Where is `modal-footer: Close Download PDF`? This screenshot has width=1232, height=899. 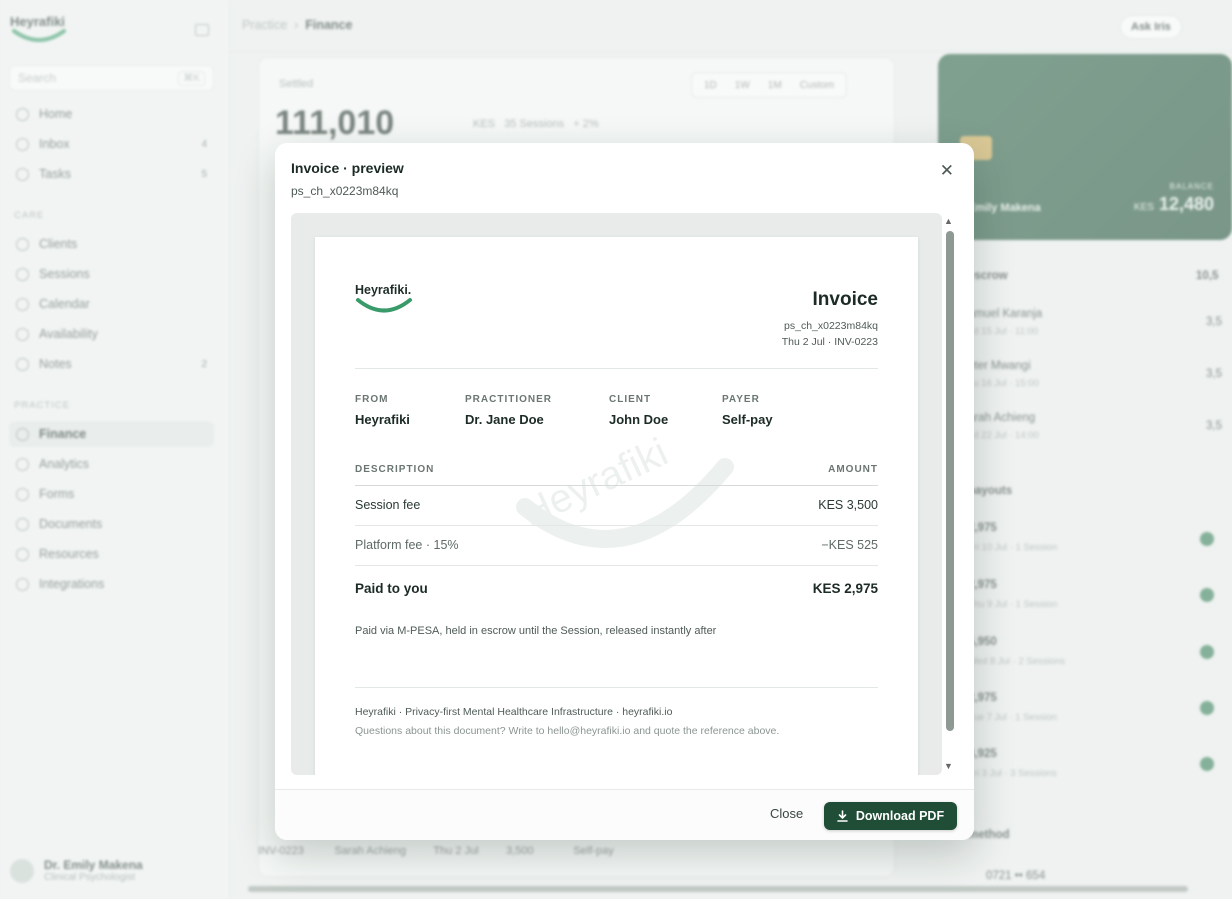
modal-footer: Close Download PDF is located at coordinates (624, 814).